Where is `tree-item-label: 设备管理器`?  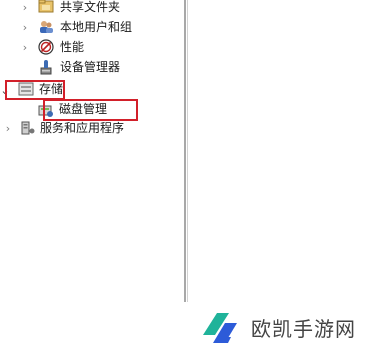
tree-item-label: 设备管理器 is located at coordinates (90, 67).